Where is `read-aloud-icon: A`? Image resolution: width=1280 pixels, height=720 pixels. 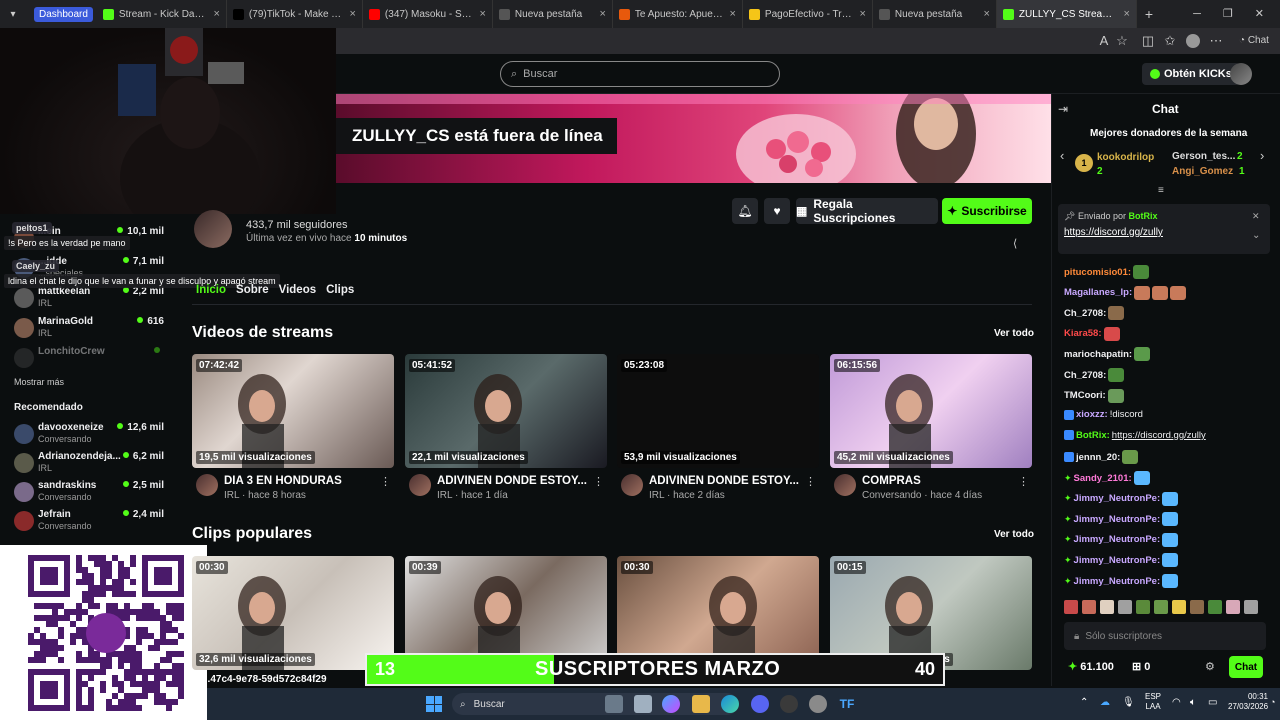
read-aloud-icon: A is located at coordinates (1104, 41).